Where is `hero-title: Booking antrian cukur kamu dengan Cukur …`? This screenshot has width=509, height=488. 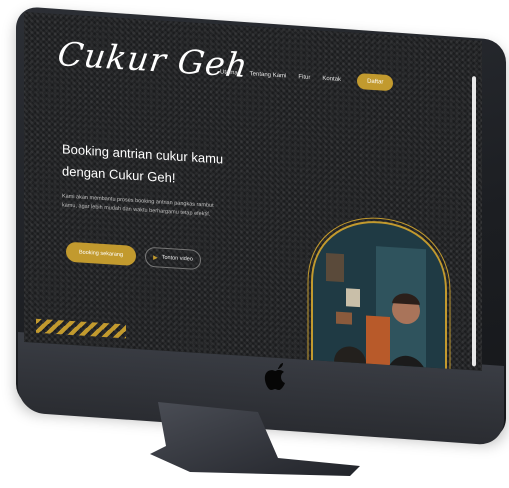 hero-title: Booking antrian cukur kamu dengan Cukur … is located at coordinates (162, 166).